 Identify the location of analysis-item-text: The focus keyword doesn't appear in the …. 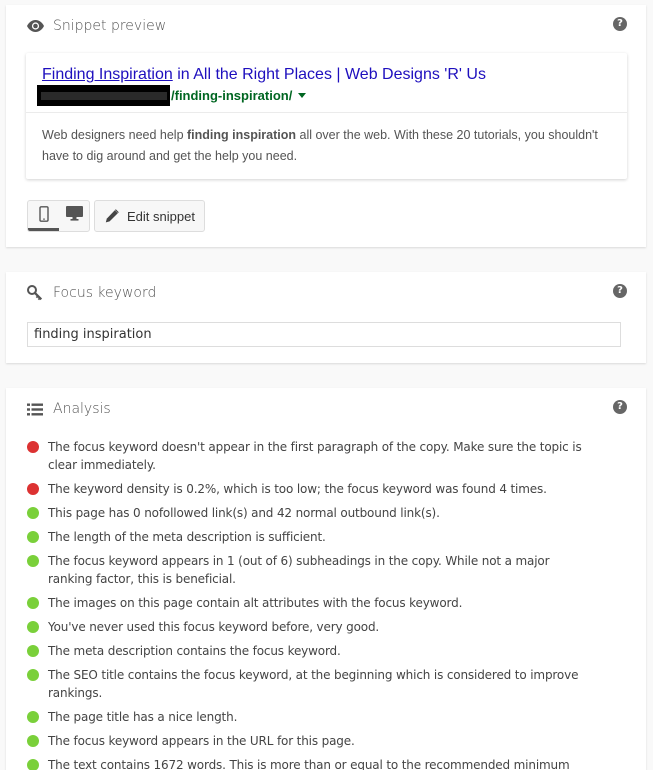
(315, 456).